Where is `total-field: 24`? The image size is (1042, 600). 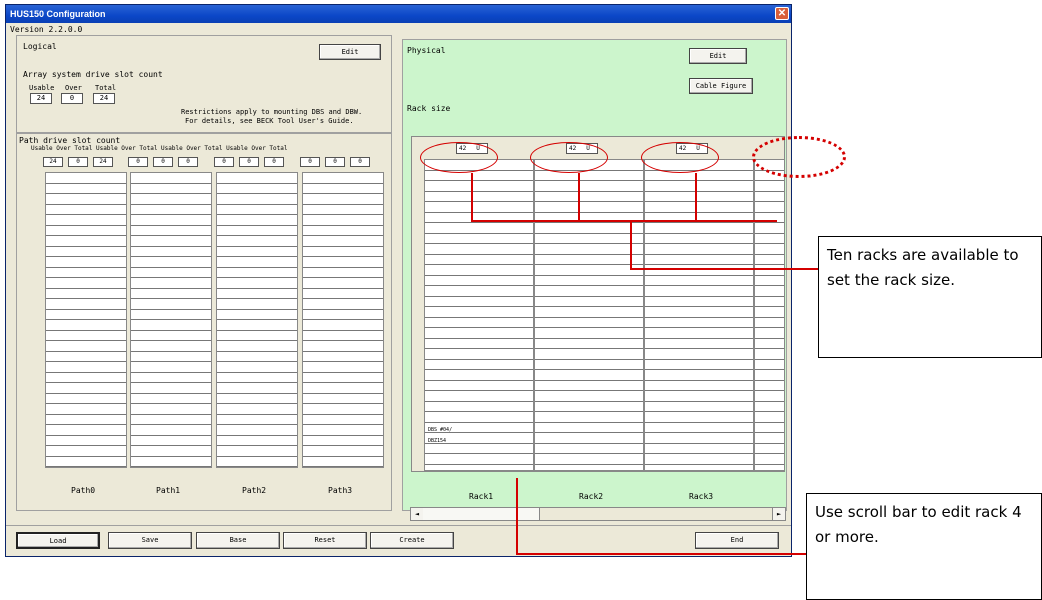
total-field: 24 is located at coordinates (104, 98).